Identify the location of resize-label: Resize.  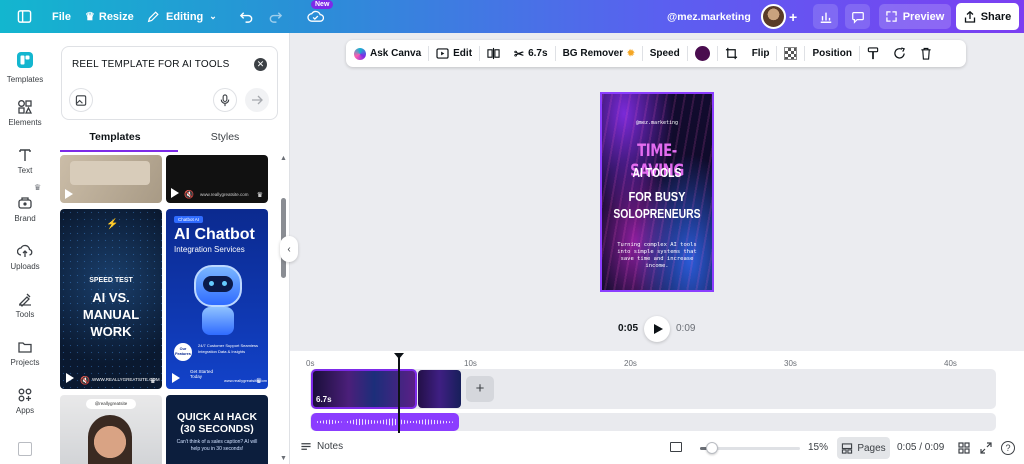
(116, 16).